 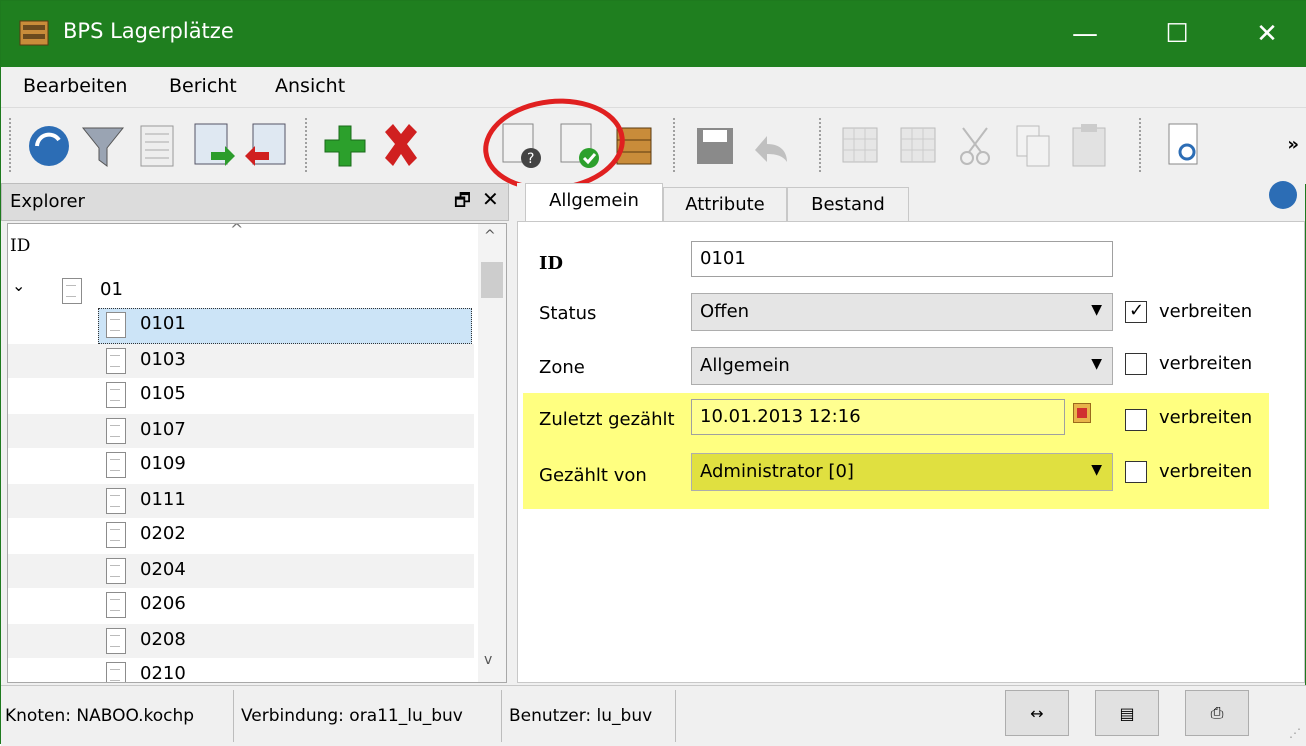 What do you see at coordinates (771, 146) in the screenshot?
I see `undo-icon` at bounding box center [771, 146].